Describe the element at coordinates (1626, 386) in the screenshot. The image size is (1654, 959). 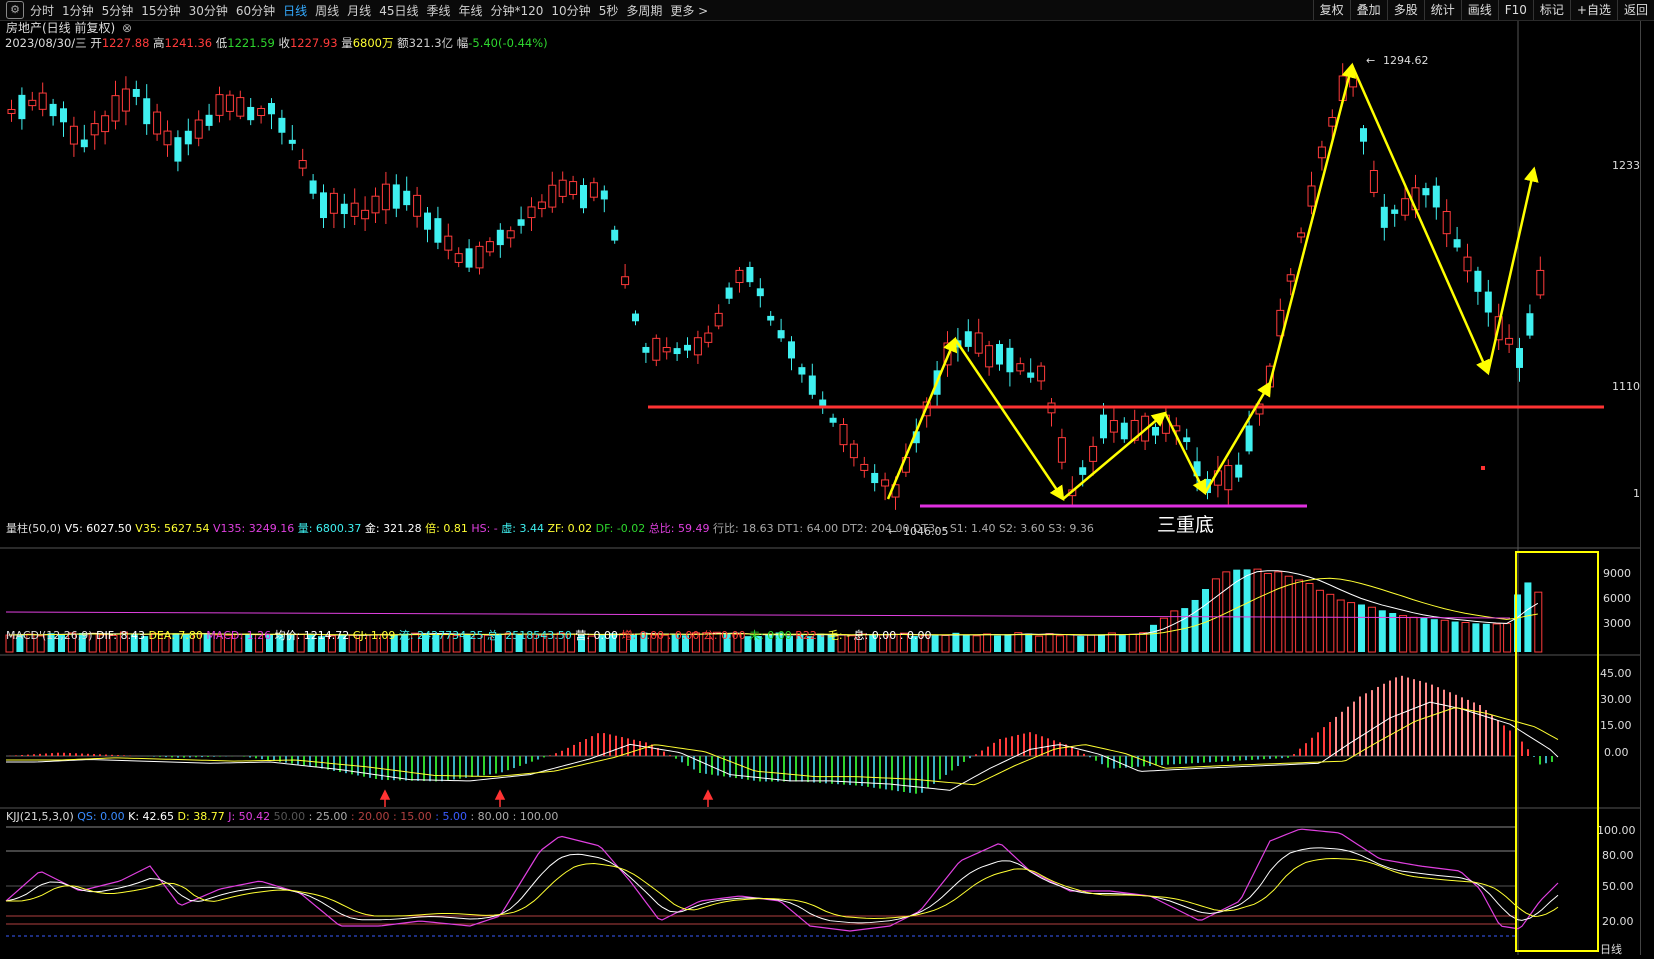
I see `price-label-1110: 1110` at that location.